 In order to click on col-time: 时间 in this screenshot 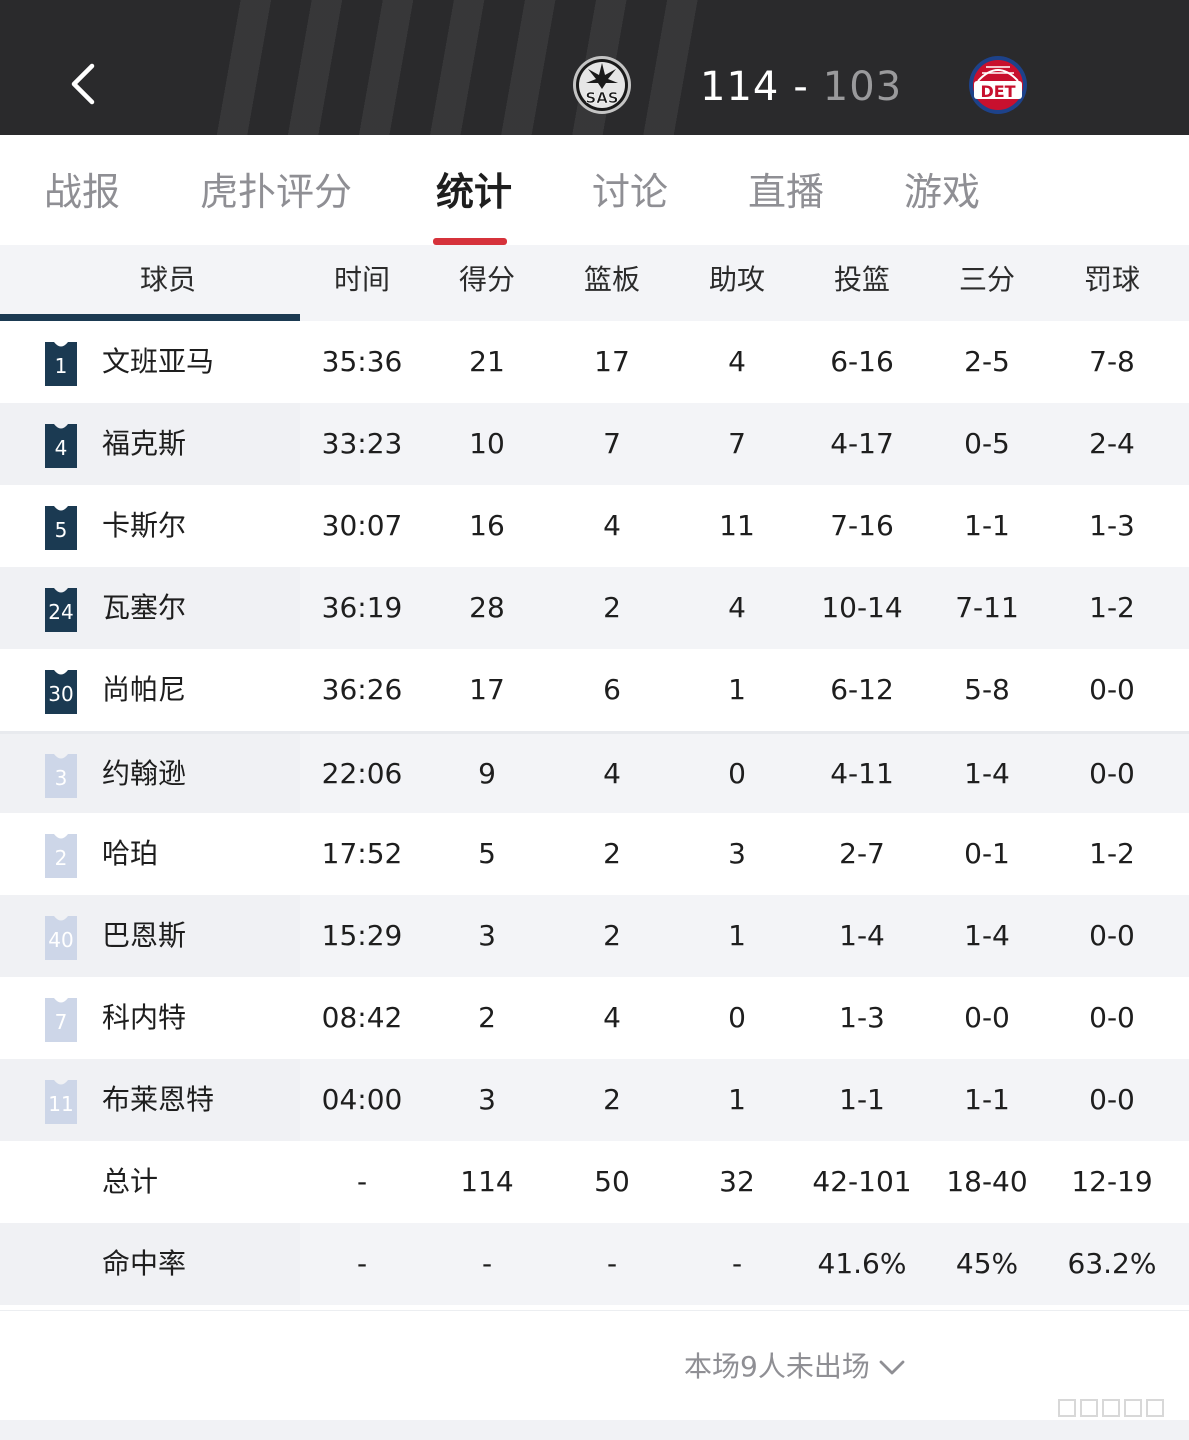, I will do `click(362, 283)`.